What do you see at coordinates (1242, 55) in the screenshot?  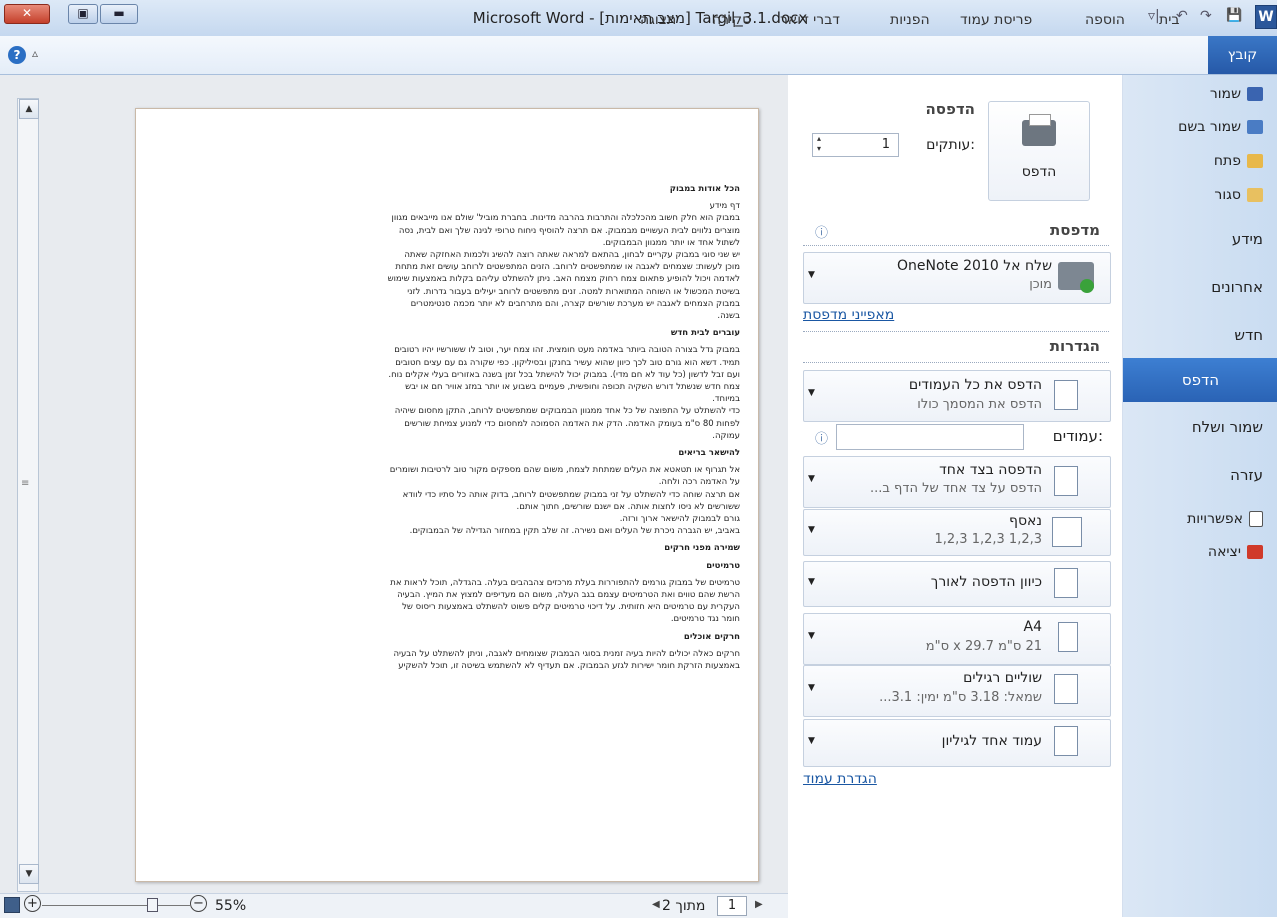 I see `tab-file: קובץ` at bounding box center [1242, 55].